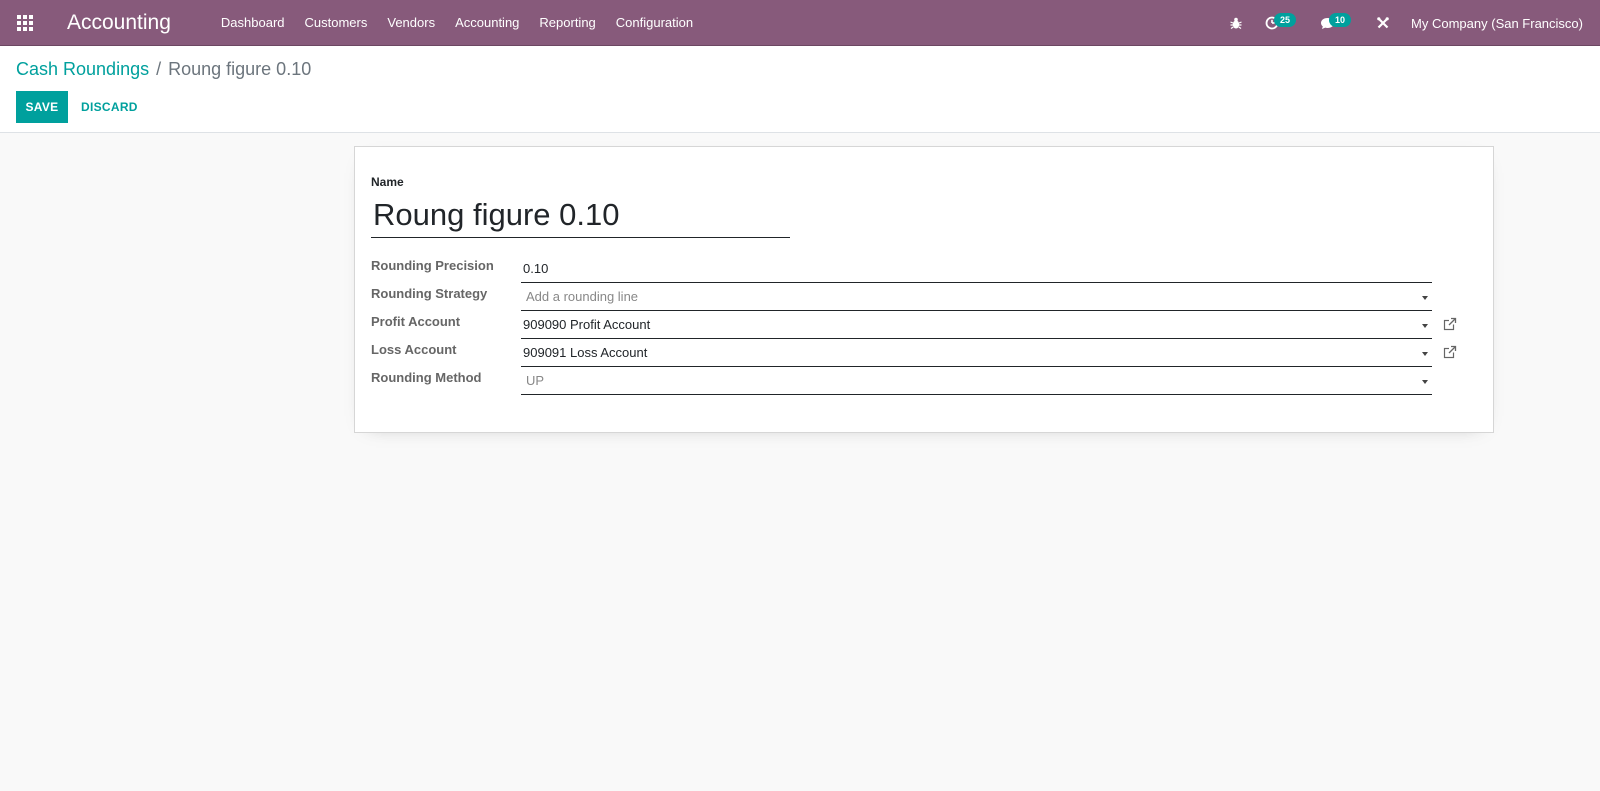  I want to click on menu-item-accounting: Accounting, so click(487, 23).